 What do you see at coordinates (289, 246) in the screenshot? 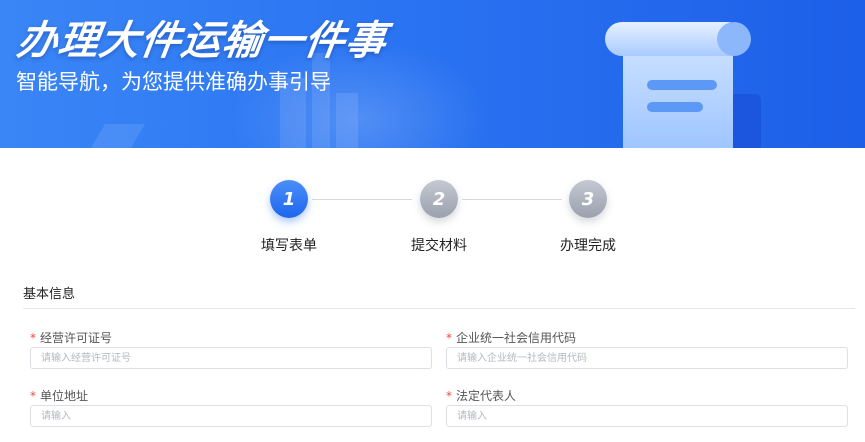
I see `step-label: 填写表单` at bounding box center [289, 246].